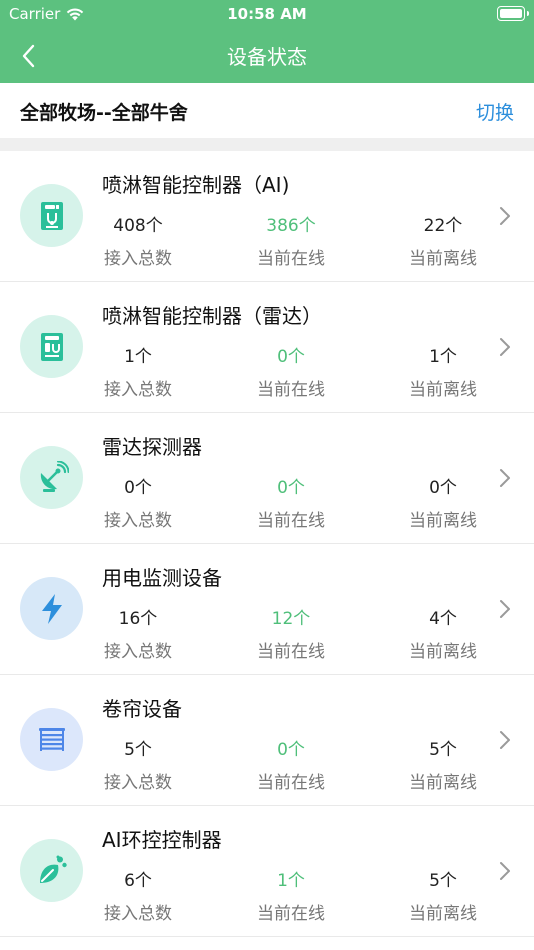  Describe the element at coordinates (51, 215) in the screenshot. I see `sprinkler-controller-icon` at that location.